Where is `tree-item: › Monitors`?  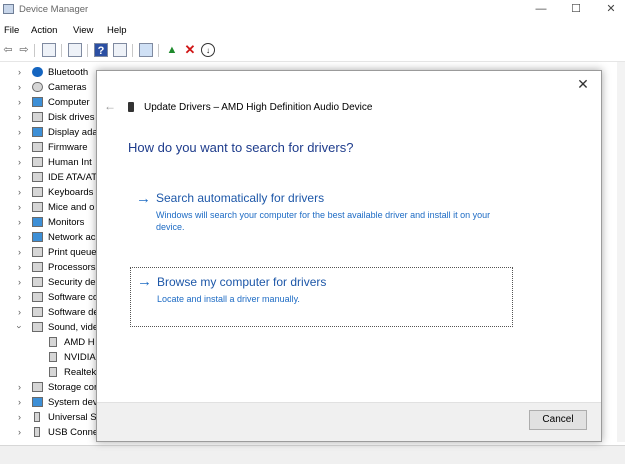
tree-item: › Monitors is located at coordinates (50, 223).